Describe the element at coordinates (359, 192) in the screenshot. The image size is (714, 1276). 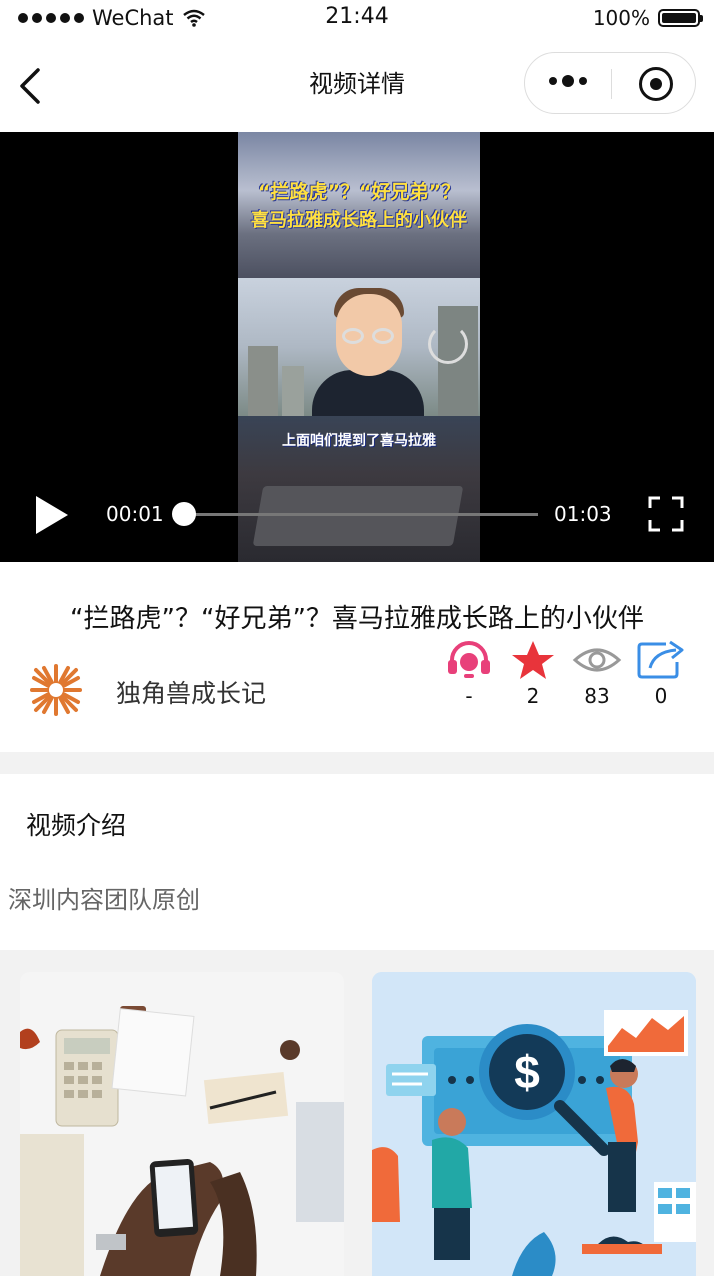
I see `video-overlay-line1: “拦路虎”？“好兄弟”？` at that location.